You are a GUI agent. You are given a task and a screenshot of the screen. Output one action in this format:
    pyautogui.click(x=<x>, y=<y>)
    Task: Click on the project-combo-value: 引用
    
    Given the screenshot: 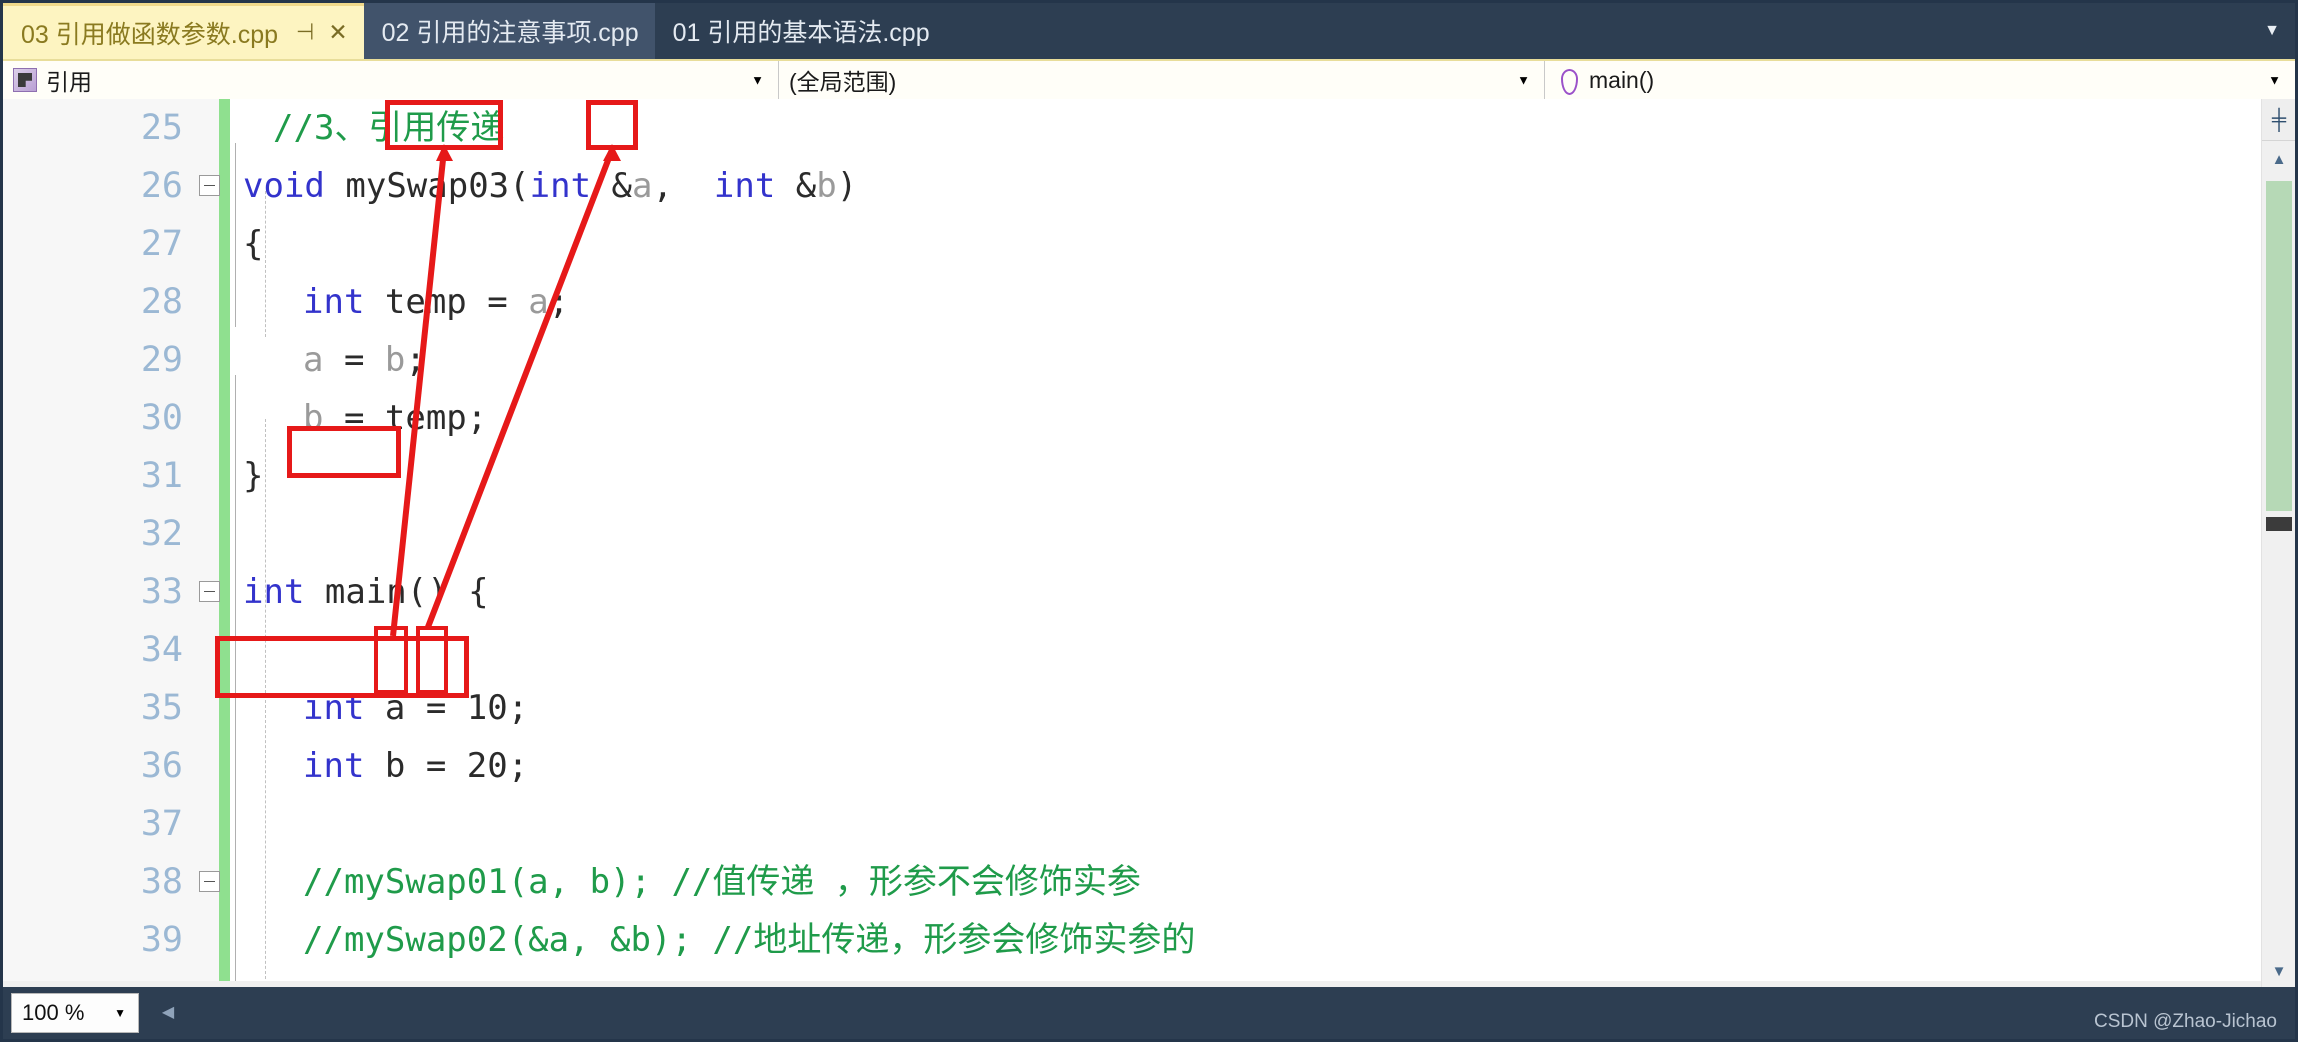 What is the action you would take?
    pyautogui.click(x=69, y=82)
    